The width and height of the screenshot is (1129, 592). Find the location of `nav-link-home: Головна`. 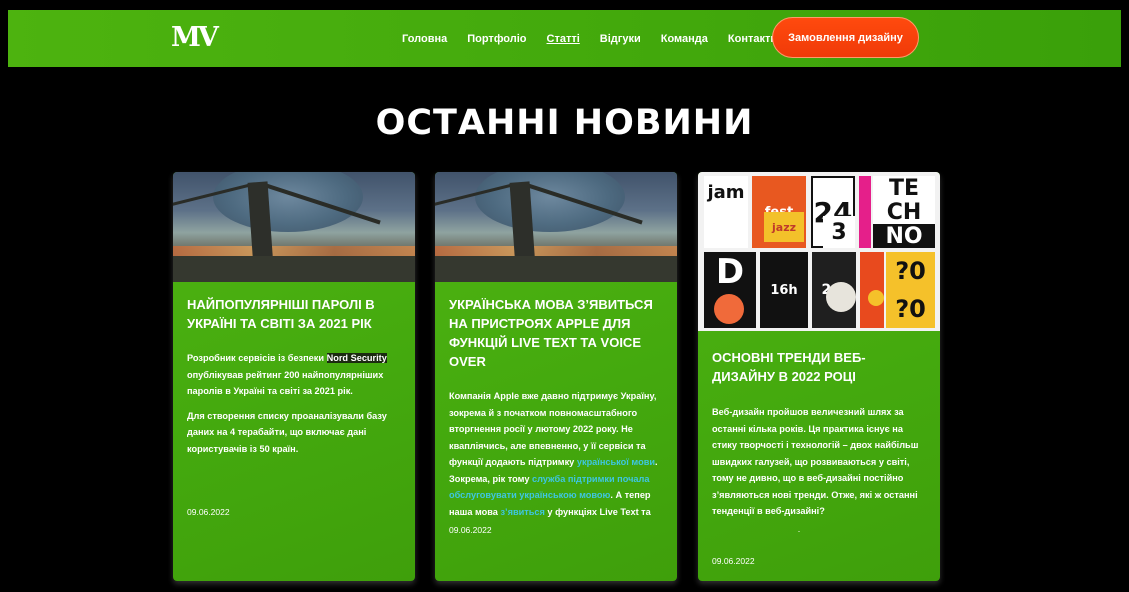

nav-link-home: Головна is located at coordinates (424, 39).